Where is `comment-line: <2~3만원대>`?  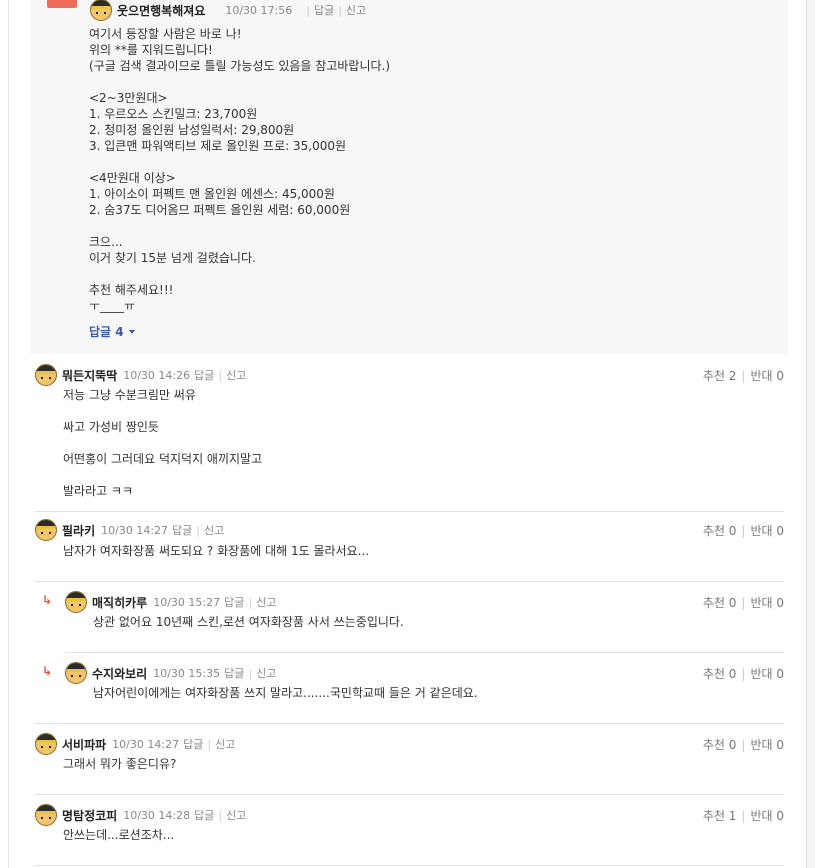
comment-line: <2~3만원대> is located at coordinates (128, 98).